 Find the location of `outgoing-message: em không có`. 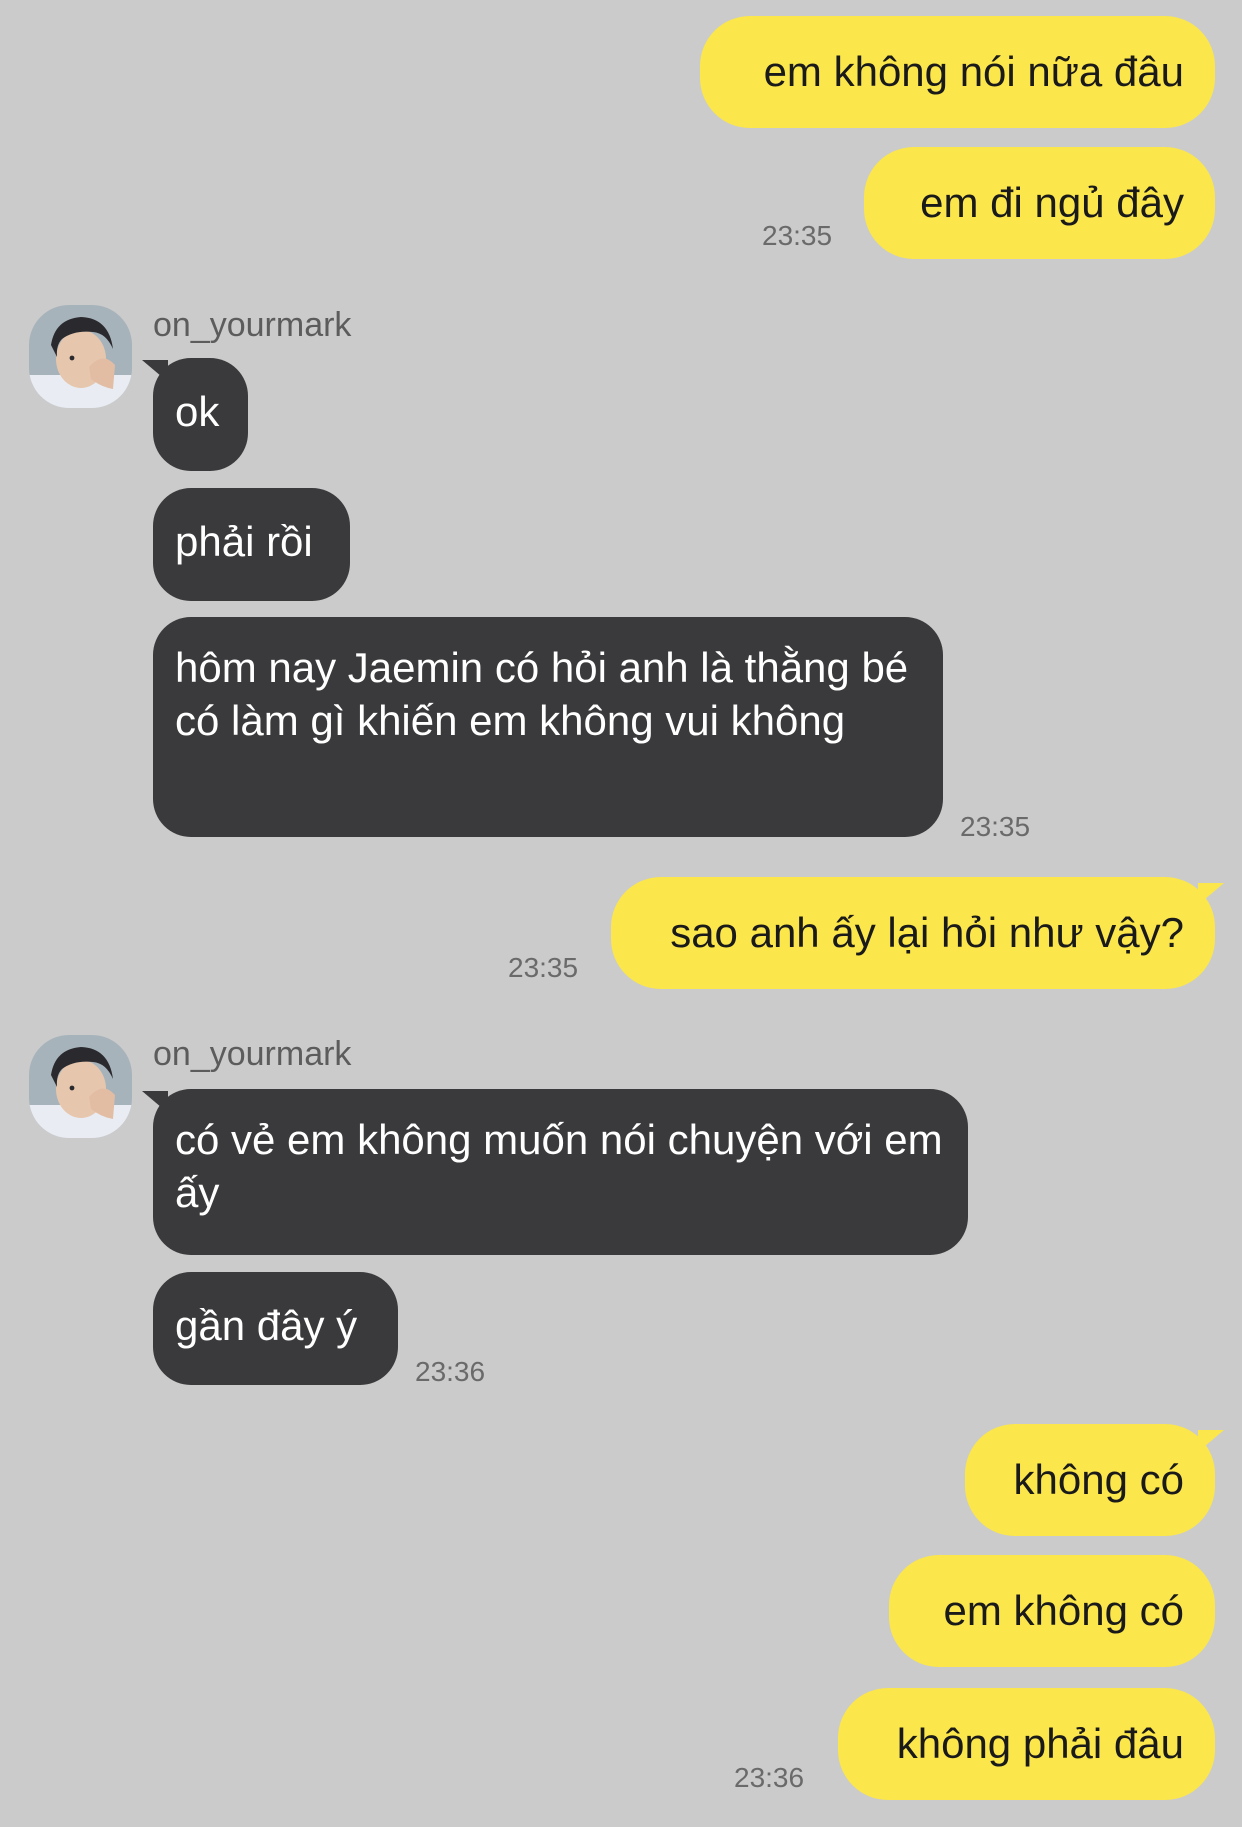

outgoing-message: em không có is located at coordinates (1052, 1611).